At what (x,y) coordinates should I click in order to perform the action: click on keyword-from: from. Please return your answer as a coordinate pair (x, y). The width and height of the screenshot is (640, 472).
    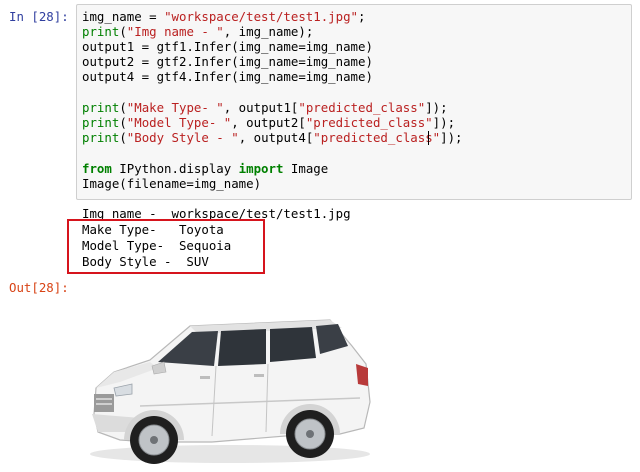
    Looking at the image, I should click on (97, 168).